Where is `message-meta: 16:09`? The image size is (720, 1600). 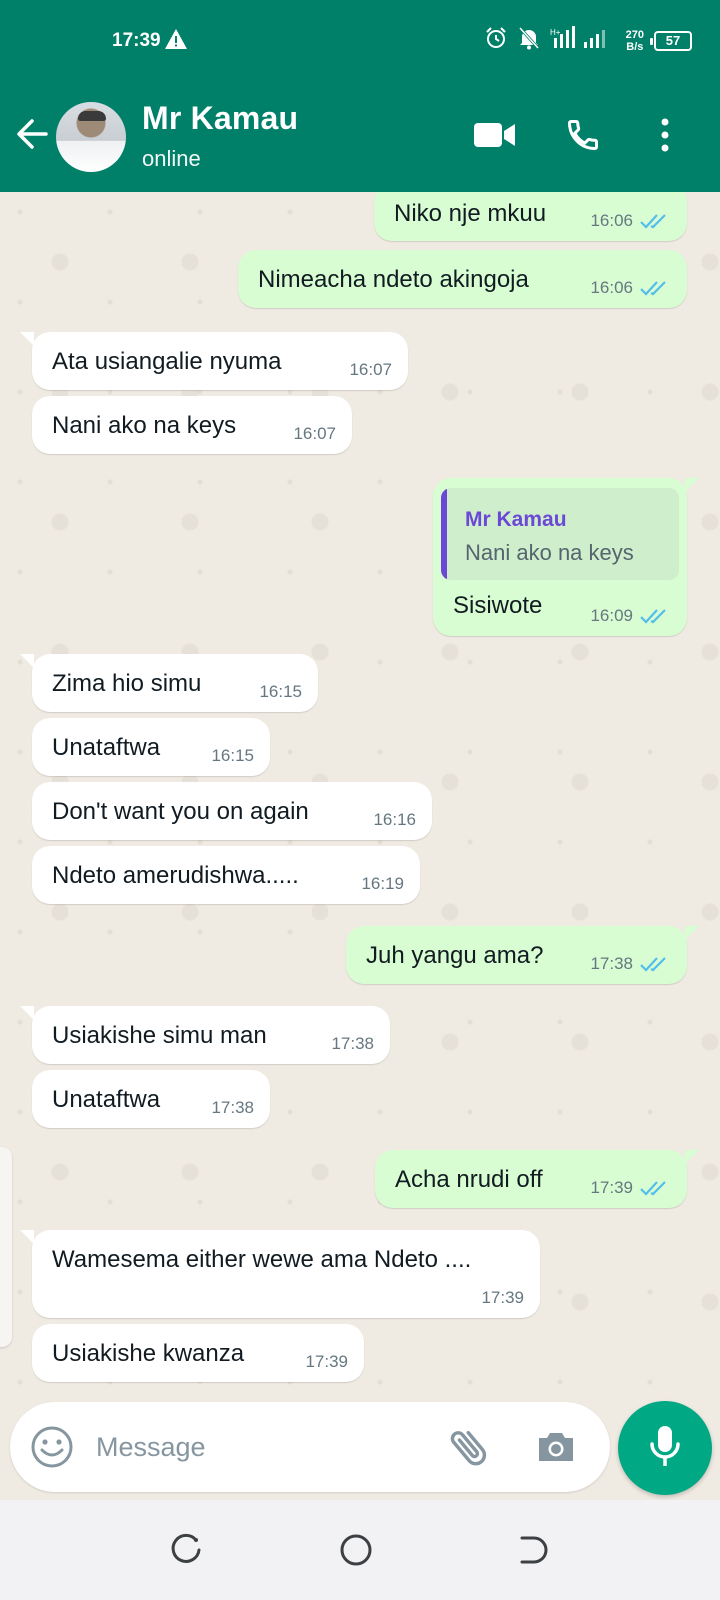
message-meta: 16:09 is located at coordinates (630, 616).